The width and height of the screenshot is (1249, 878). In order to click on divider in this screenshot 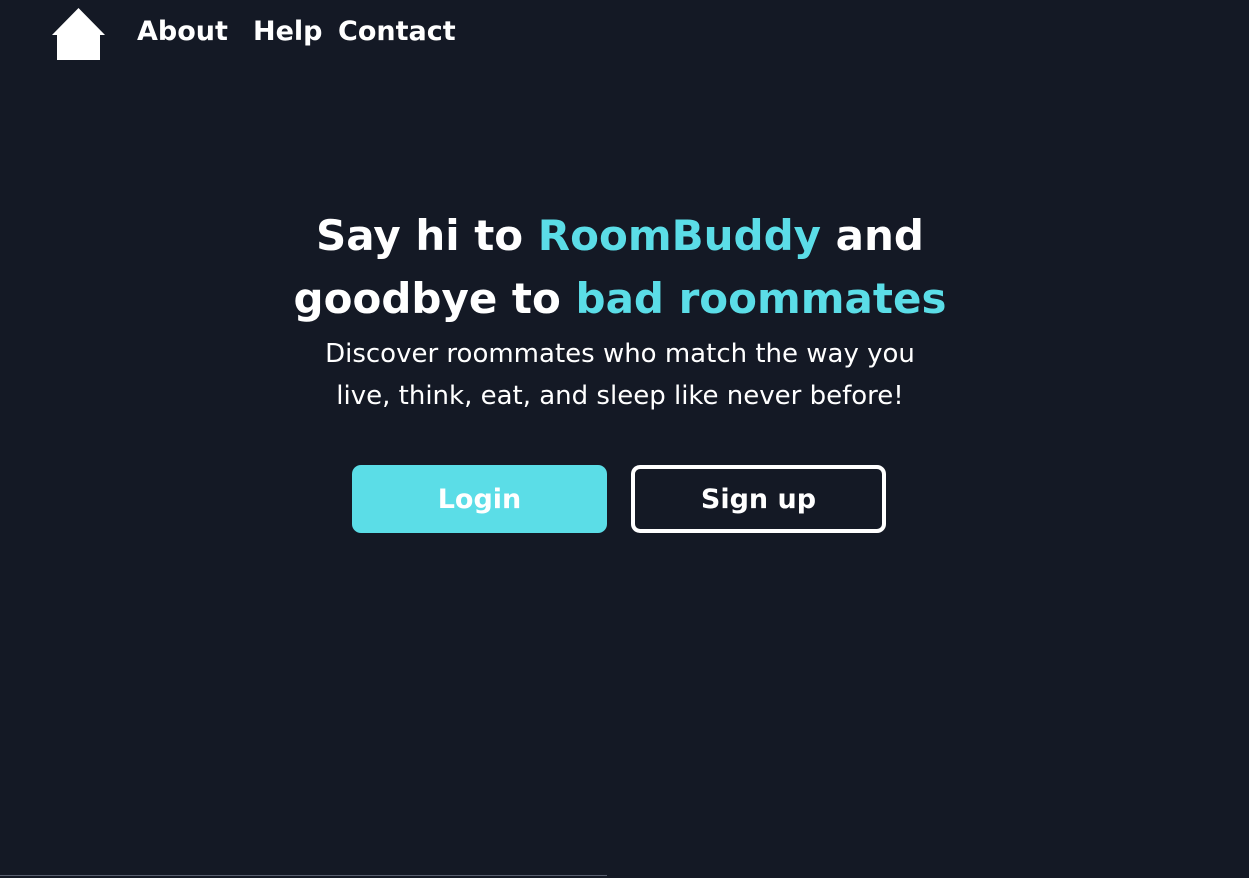, I will do `click(303, 875)`.